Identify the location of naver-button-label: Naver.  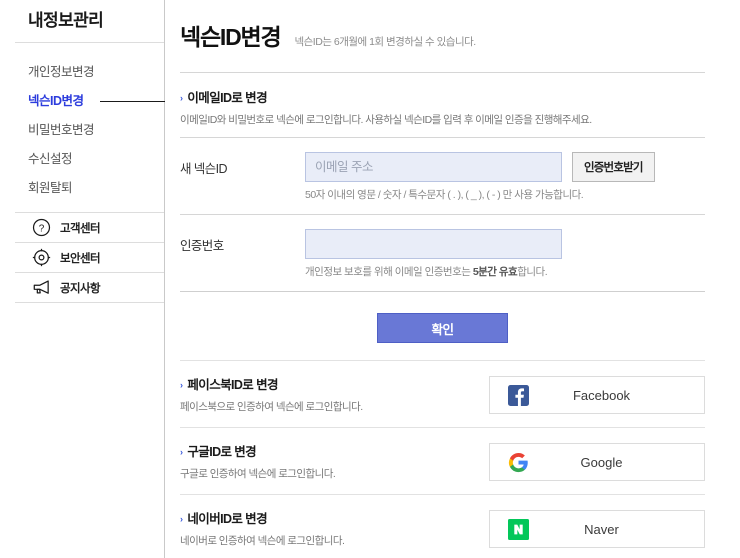
(601, 529).